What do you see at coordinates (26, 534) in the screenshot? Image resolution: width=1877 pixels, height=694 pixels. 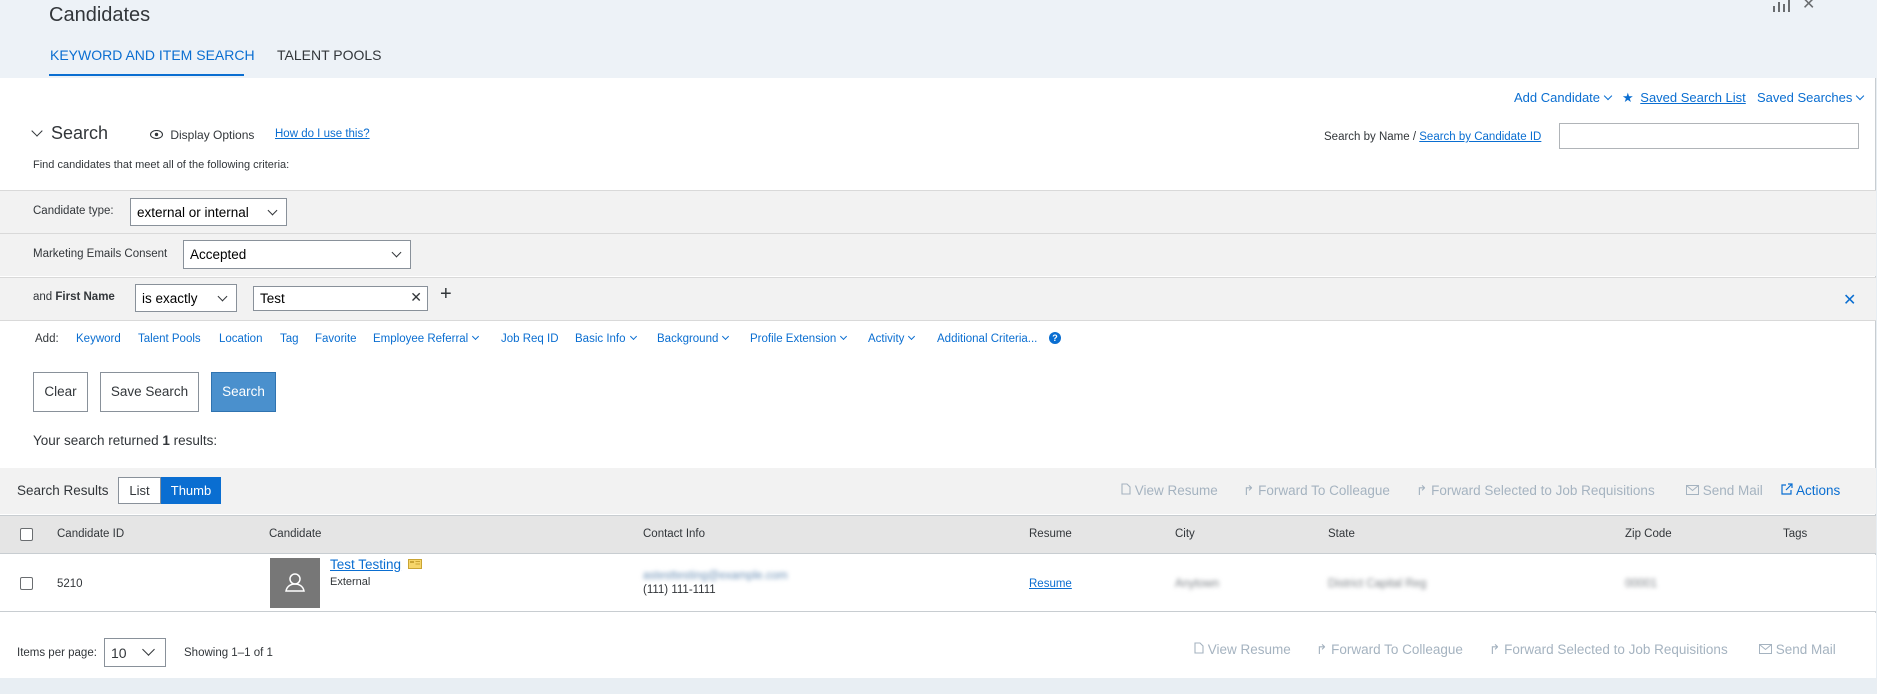 I see `select-all-checkbox` at bounding box center [26, 534].